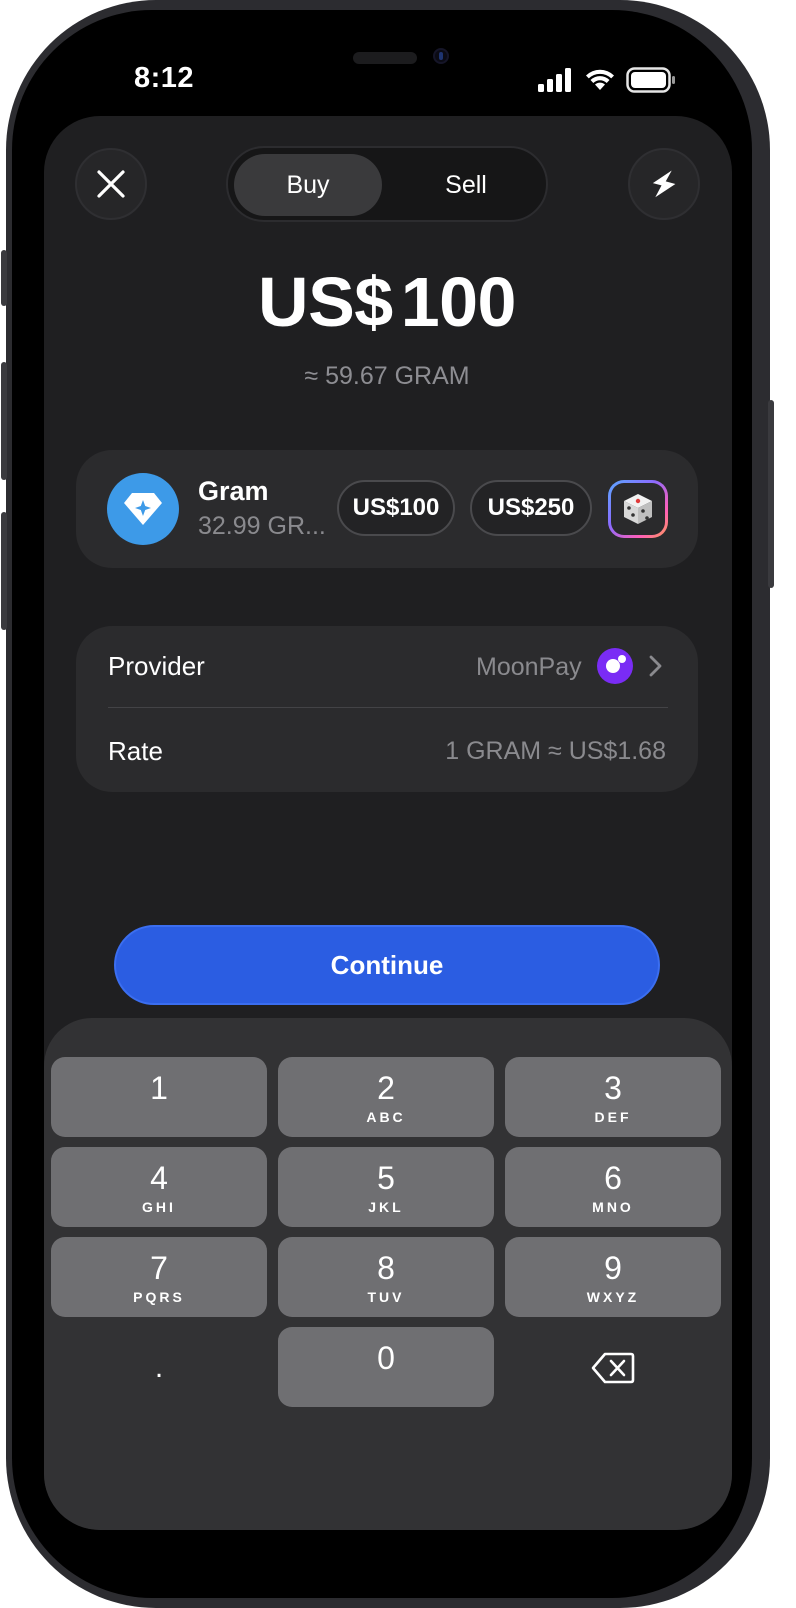  I want to click on key-number: 8, so click(386, 1268).